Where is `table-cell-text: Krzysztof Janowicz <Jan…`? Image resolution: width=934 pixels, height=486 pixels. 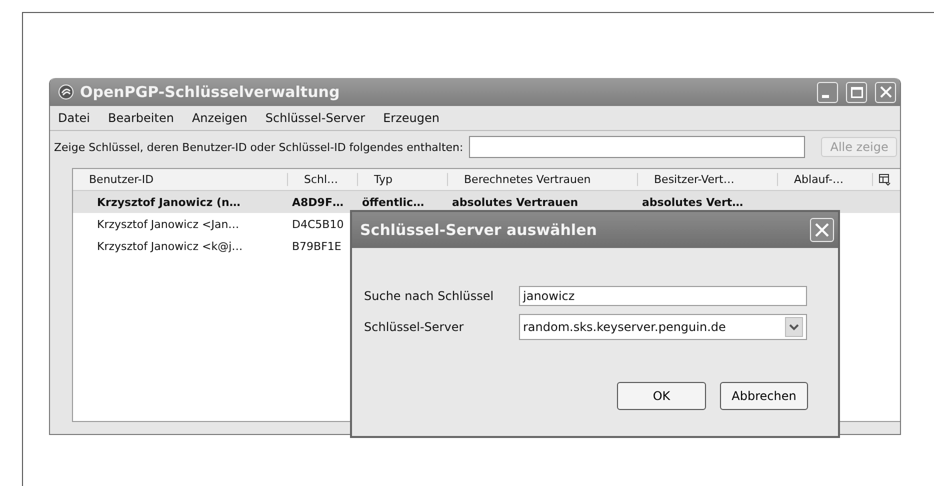 table-cell-text: Krzysztof Janowicz <Jan… is located at coordinates (168, 224).